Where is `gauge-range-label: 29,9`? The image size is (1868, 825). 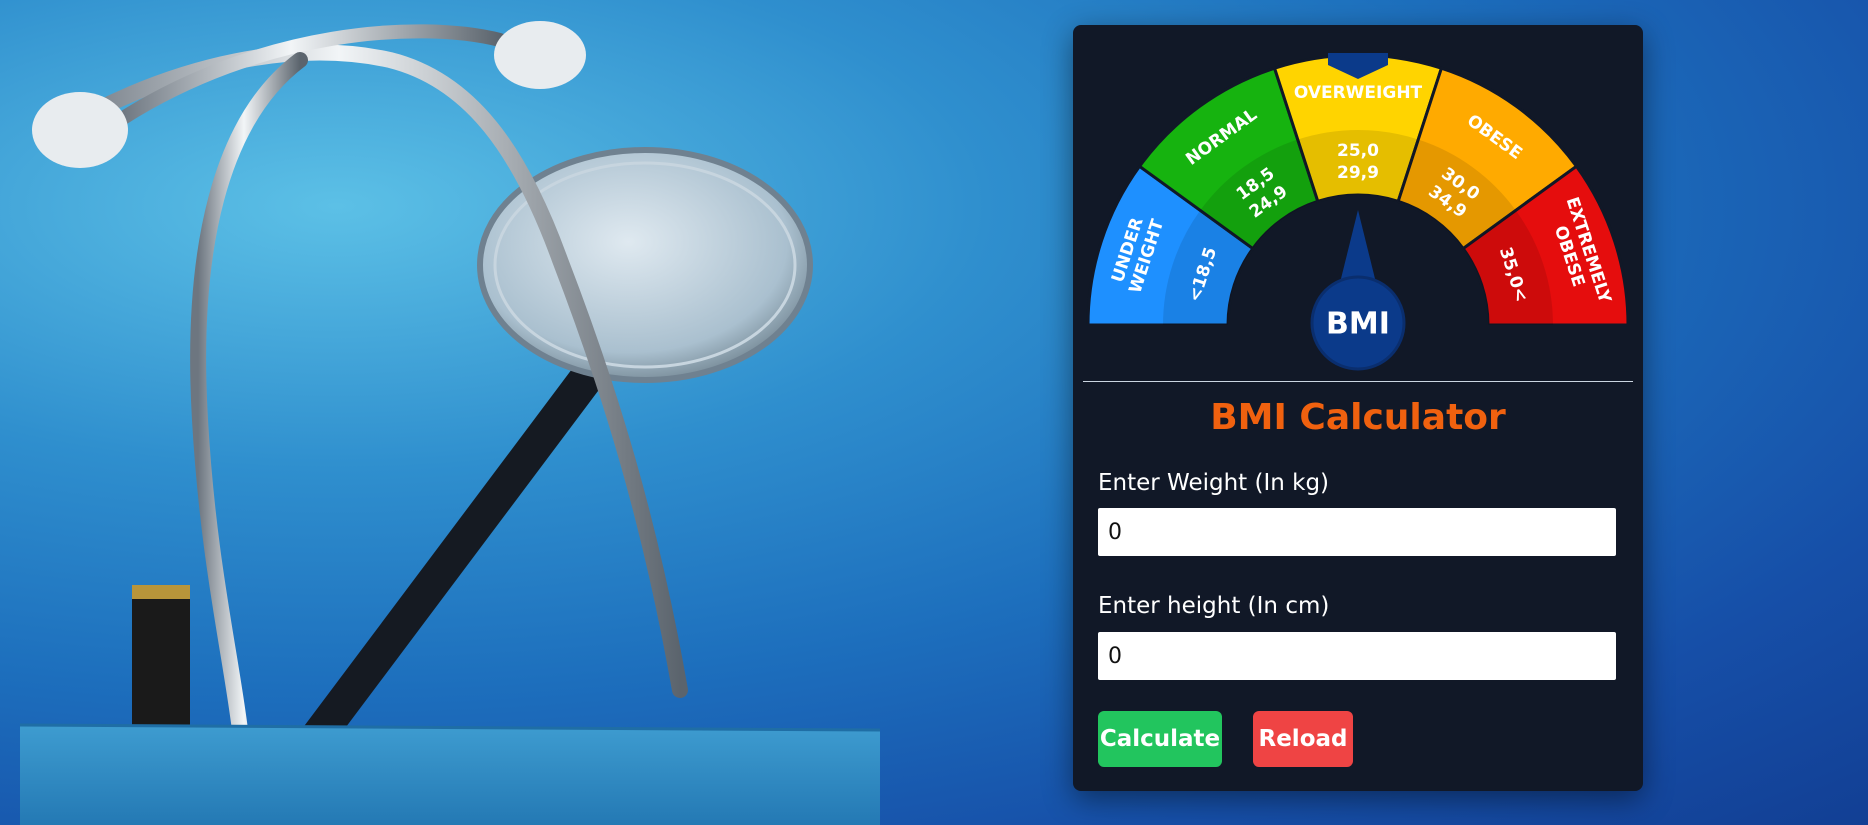 gauge-range-label: 29,9 is located at coordinates (1358, 173).